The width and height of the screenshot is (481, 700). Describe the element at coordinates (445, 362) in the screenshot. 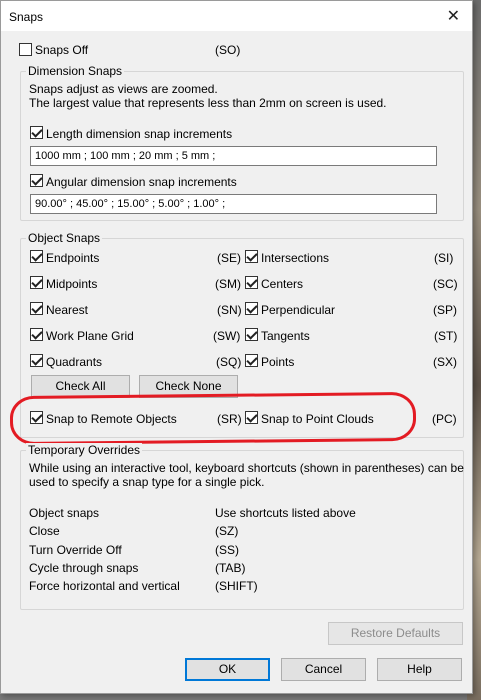

I see `snap-points-shortcut: (SX)` at that location.